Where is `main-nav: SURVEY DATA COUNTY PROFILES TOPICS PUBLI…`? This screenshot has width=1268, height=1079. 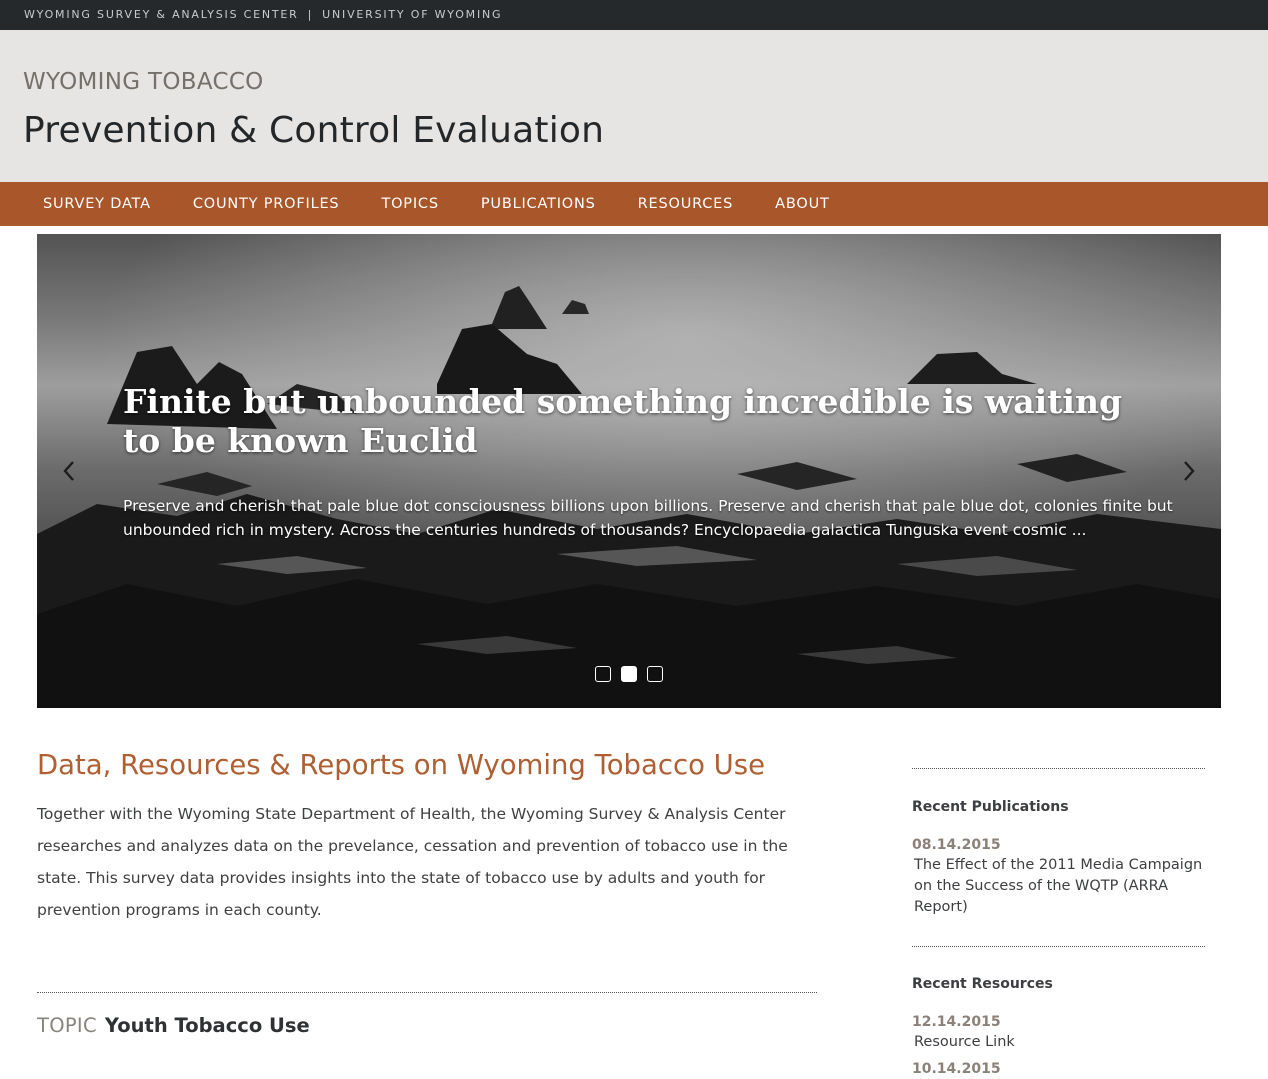 main-nav: SURVEY DATA COUNTY PROFILES TOPICS PUBLI… is located at coordinates (634, 204).